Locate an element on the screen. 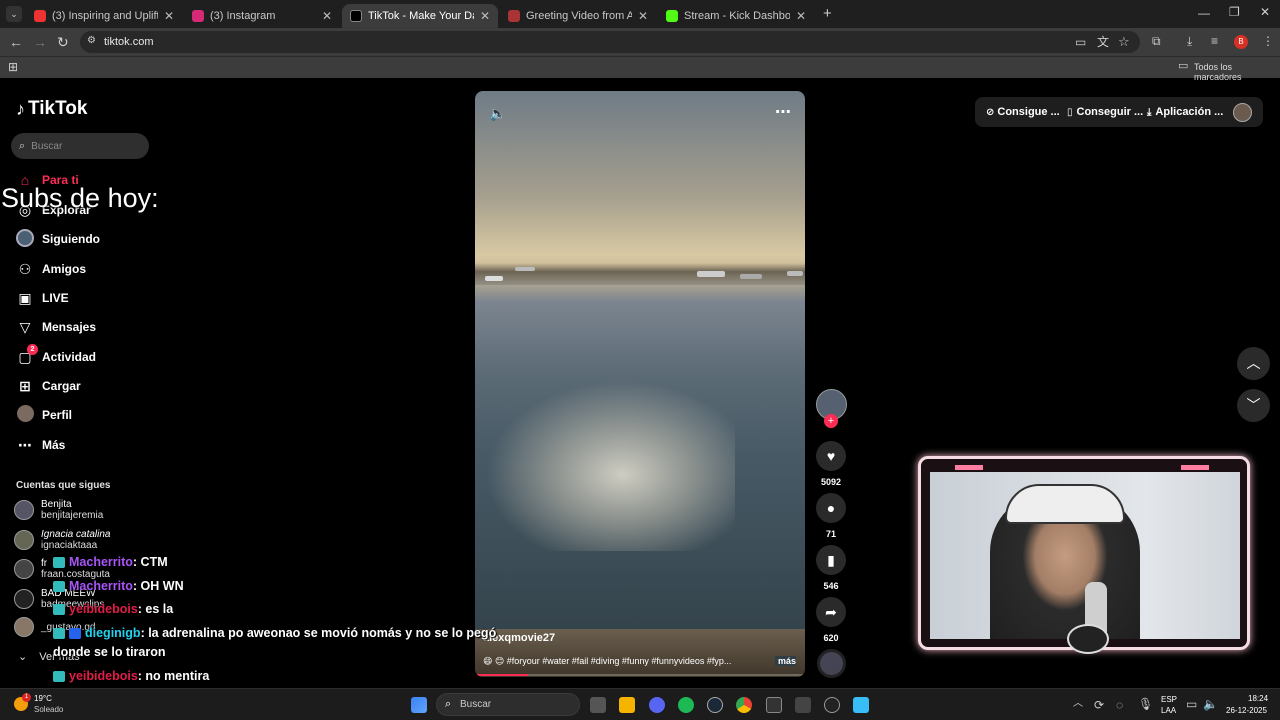 Image resolution: width=1280 pixels, height=720 pixels. extensions-icon: ⧉ is located at coordinates (1156, 41).